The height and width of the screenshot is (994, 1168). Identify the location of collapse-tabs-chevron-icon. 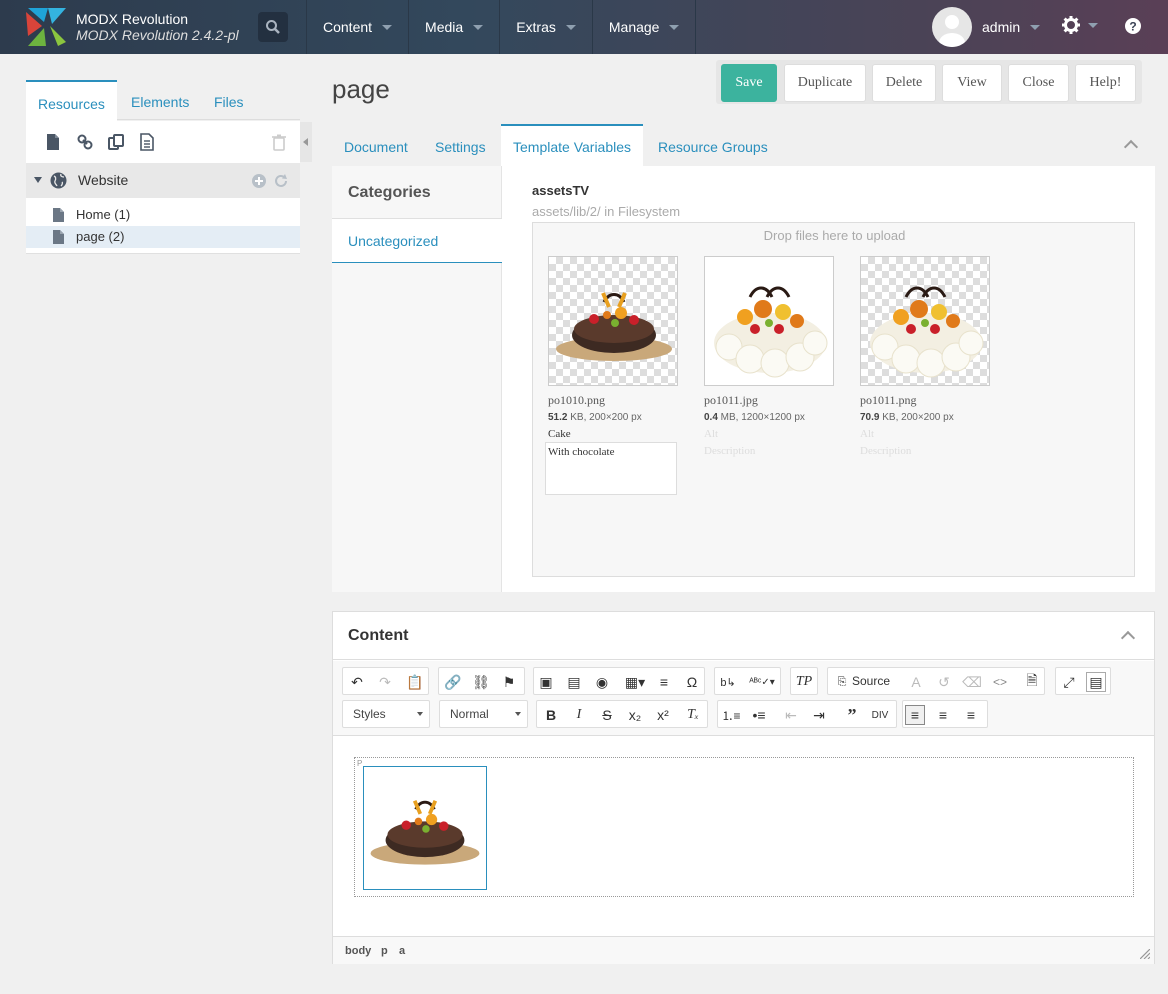
(1131, 147).